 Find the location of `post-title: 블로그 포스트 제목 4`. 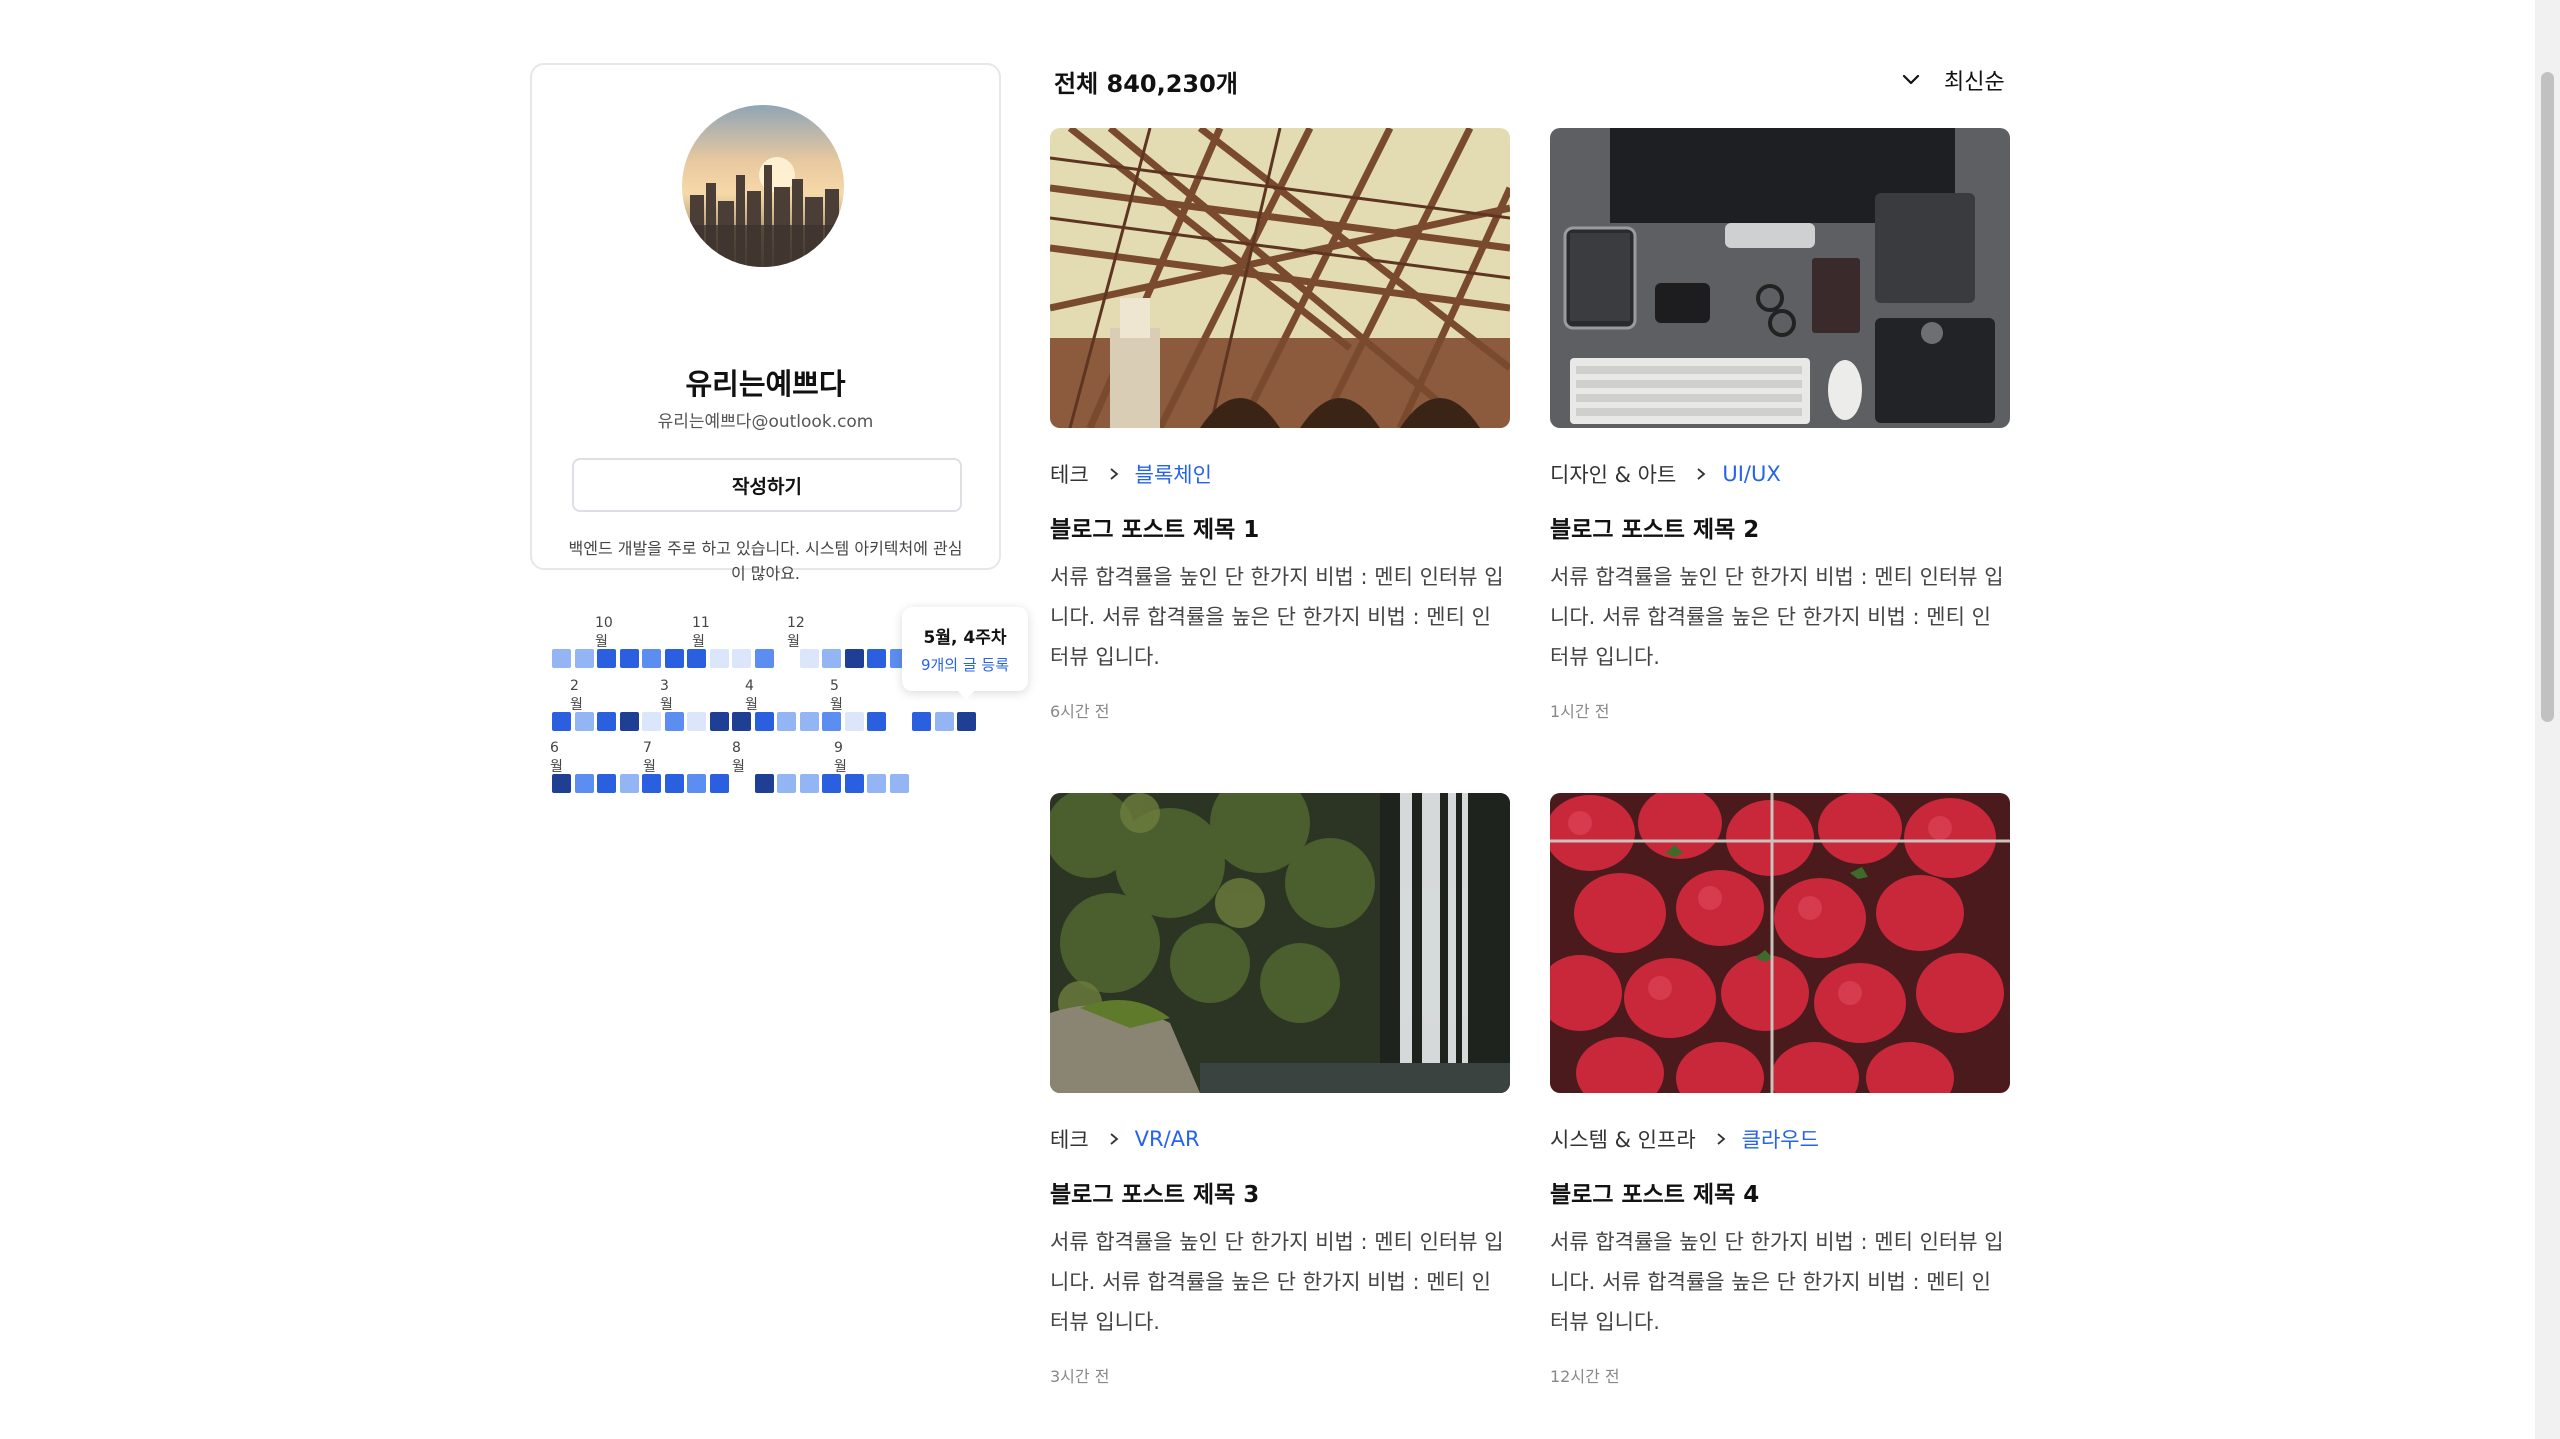

post-title: 블로그 포스트 제목 4 is located at coordinates (1654, 1192).